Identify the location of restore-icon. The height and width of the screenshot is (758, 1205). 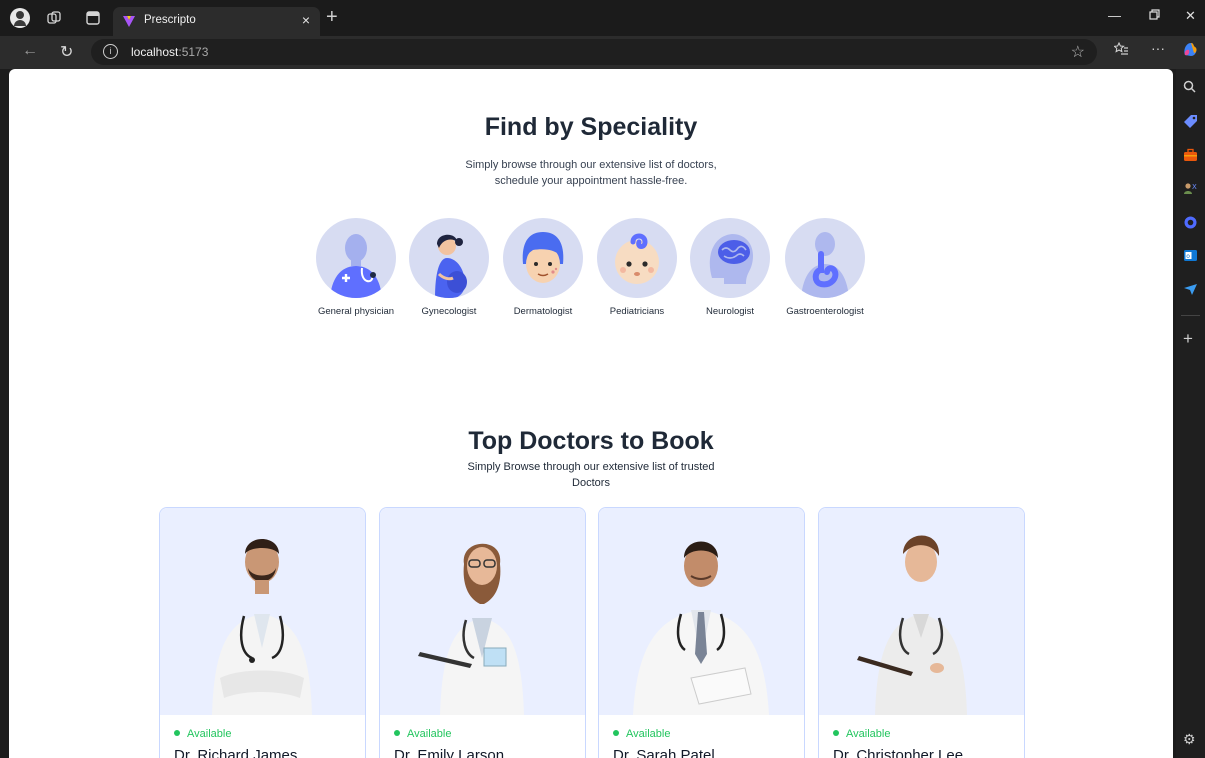
(1154, 15).